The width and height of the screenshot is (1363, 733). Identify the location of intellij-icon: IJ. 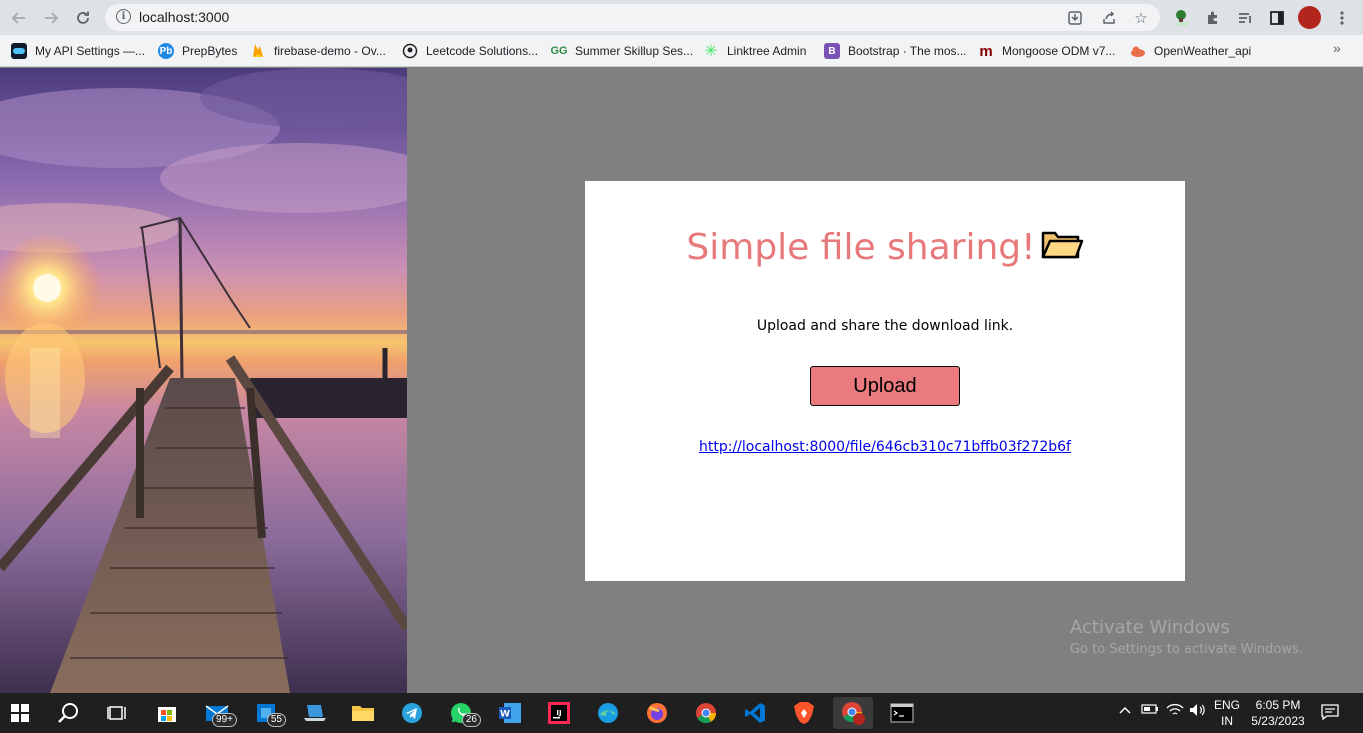
(559, 713).